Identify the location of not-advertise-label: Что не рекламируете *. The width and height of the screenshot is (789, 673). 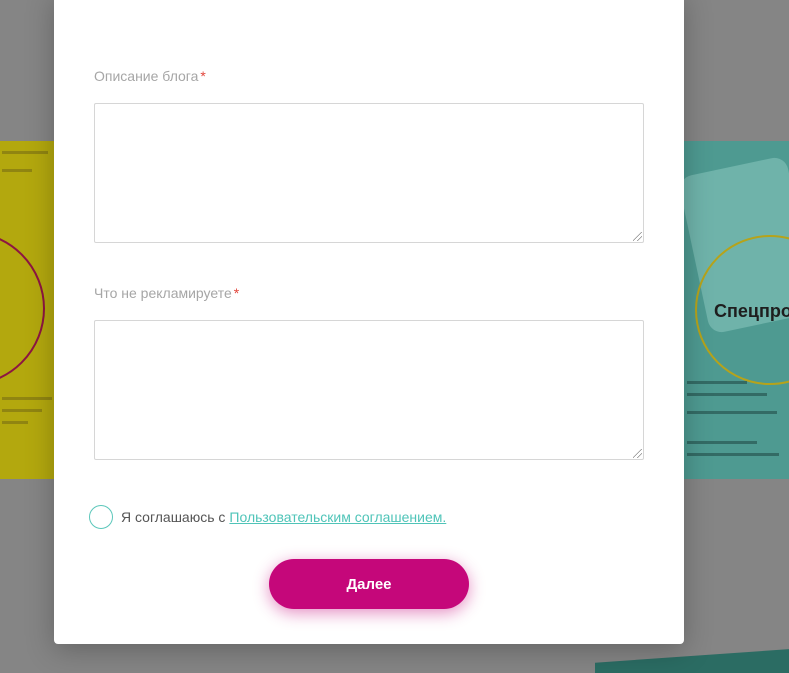
(166, 293).